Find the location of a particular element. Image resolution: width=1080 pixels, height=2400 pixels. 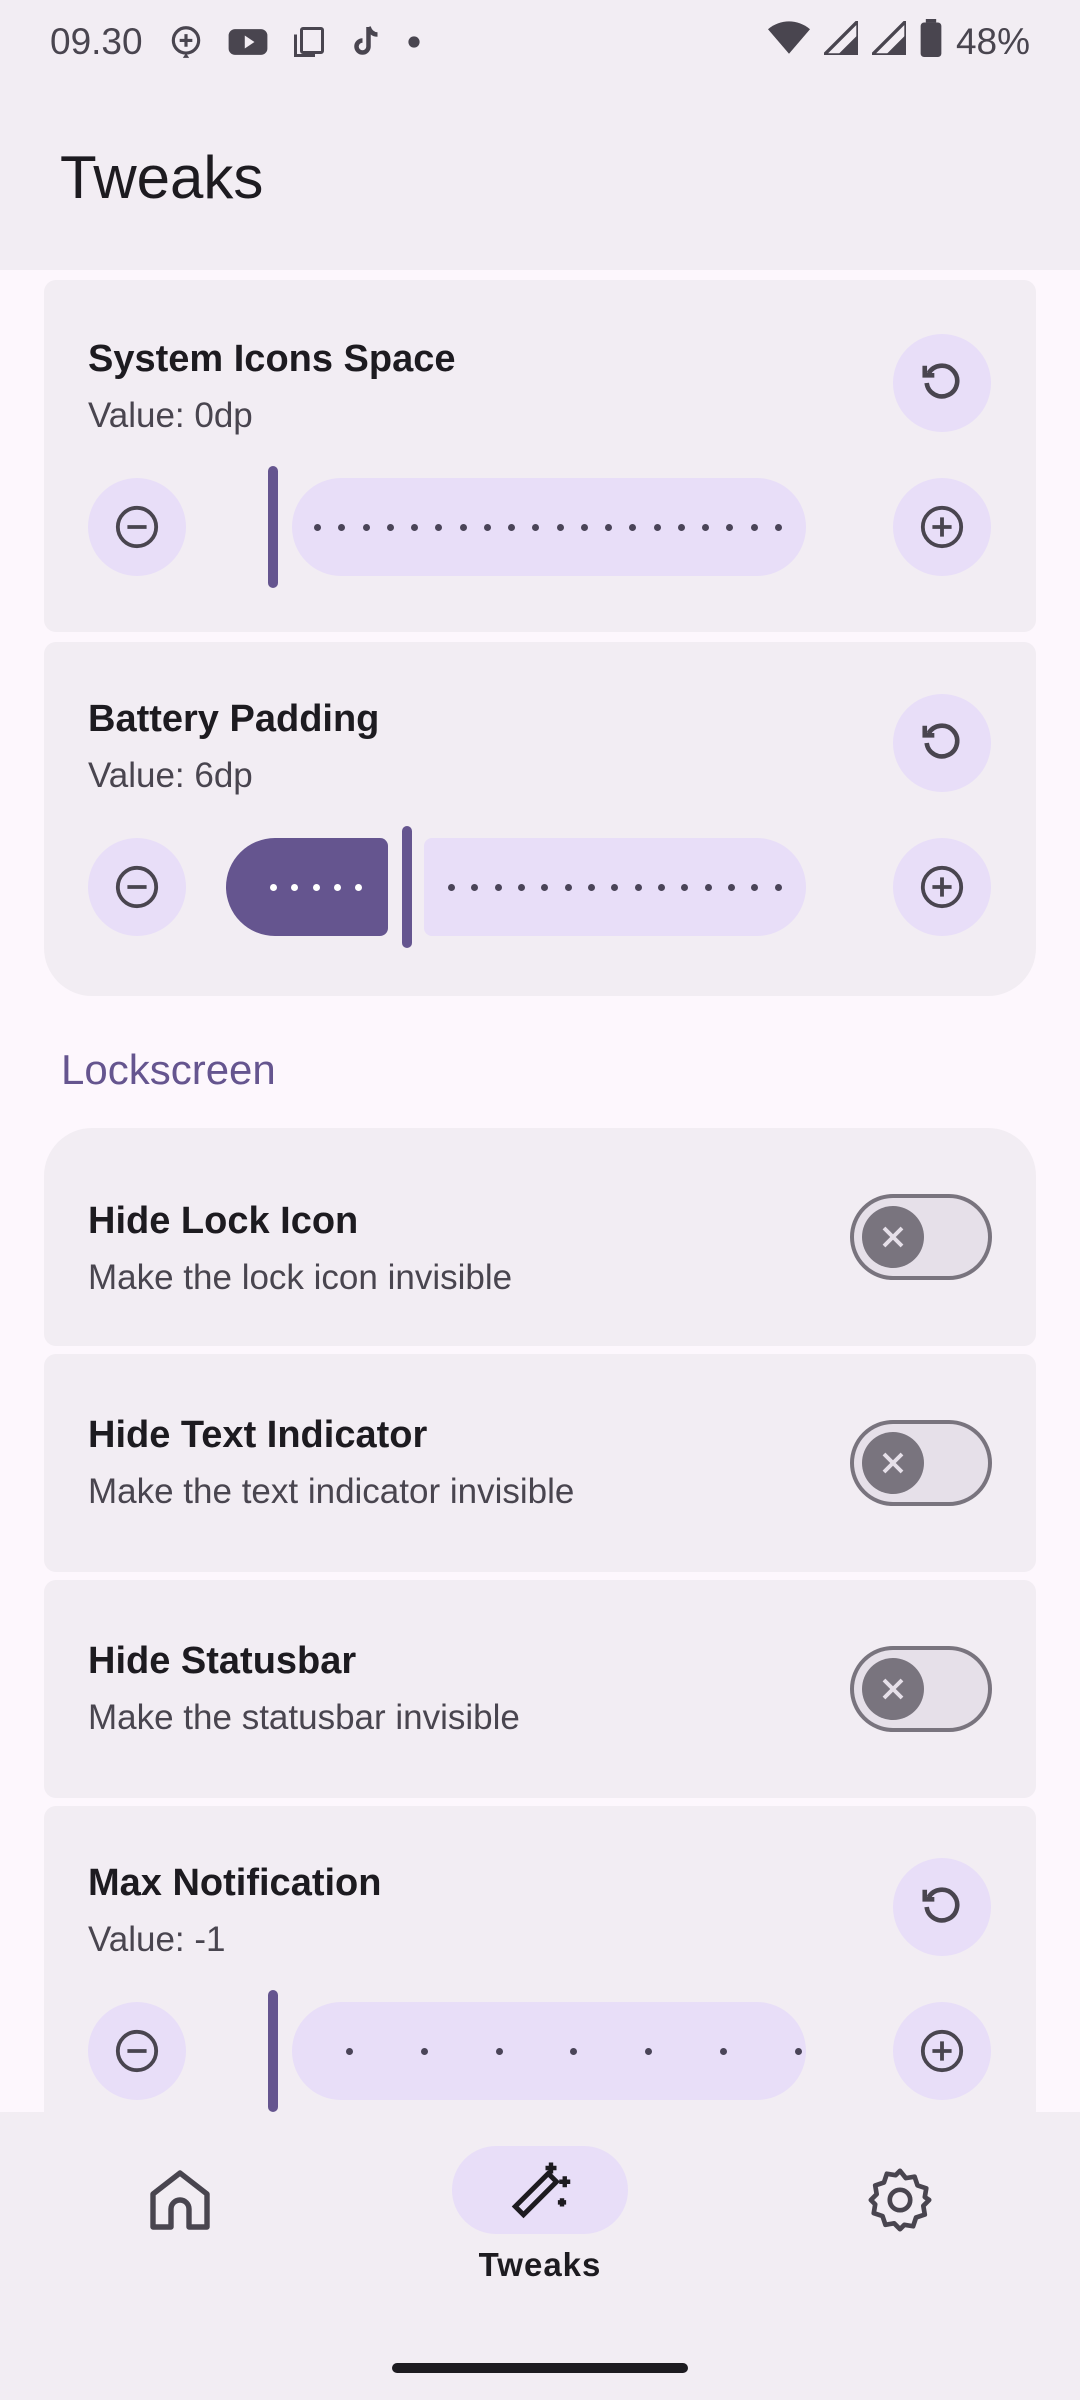

magic-wand-icon is located at coordinates (541, 2190).